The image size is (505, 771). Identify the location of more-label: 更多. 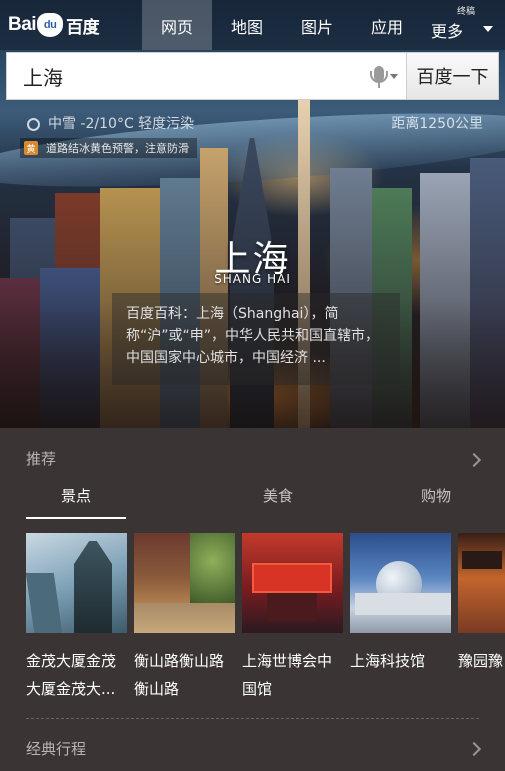
(447, 31).